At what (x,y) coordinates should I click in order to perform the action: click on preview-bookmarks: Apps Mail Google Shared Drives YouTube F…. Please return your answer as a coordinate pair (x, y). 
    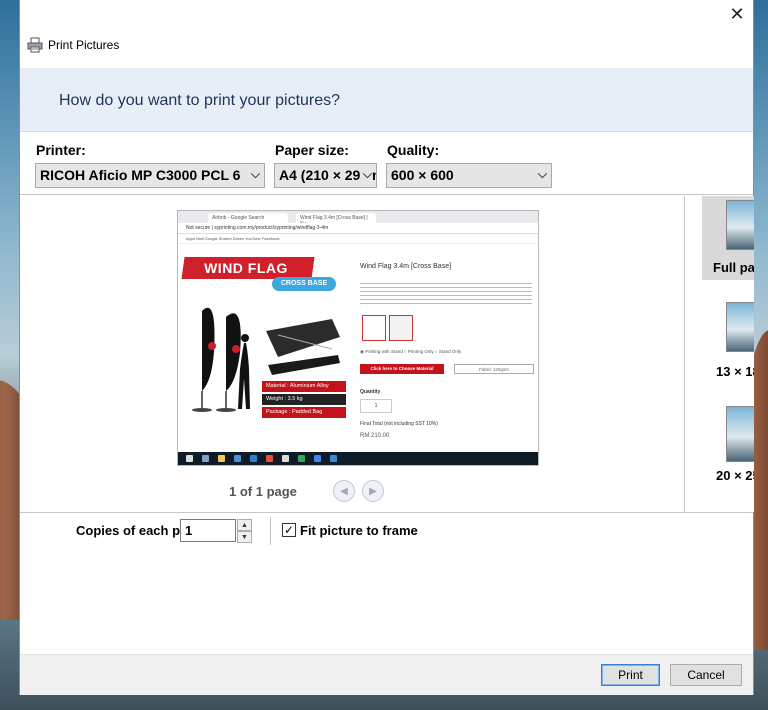
    Looking at the image, I should click on (358, 239).